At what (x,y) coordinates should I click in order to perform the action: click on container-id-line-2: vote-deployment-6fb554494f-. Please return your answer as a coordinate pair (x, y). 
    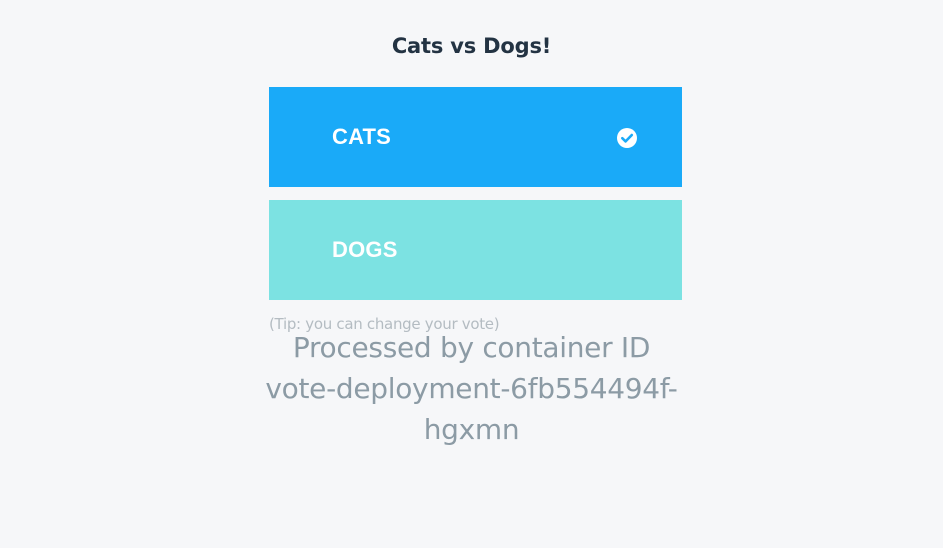
    Looking at the image, I should click on (471, 388).